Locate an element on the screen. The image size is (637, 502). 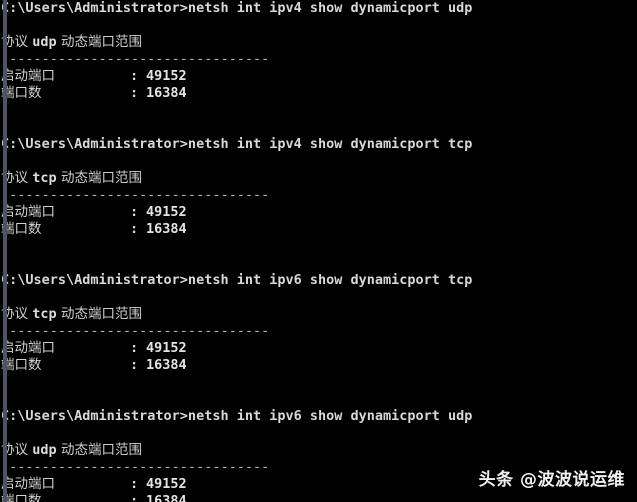
window-left-gutter is located at coordinates (5, 251).